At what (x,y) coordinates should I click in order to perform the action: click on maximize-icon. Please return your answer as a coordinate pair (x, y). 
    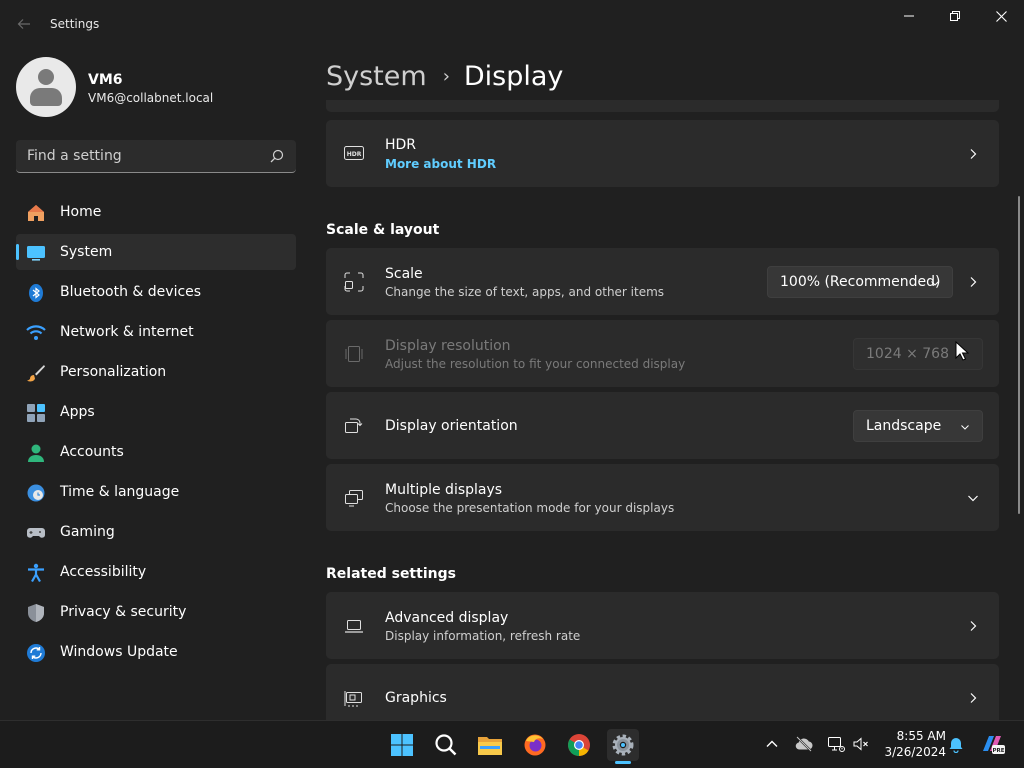
    Looking at the image, I should click on (955, 16).